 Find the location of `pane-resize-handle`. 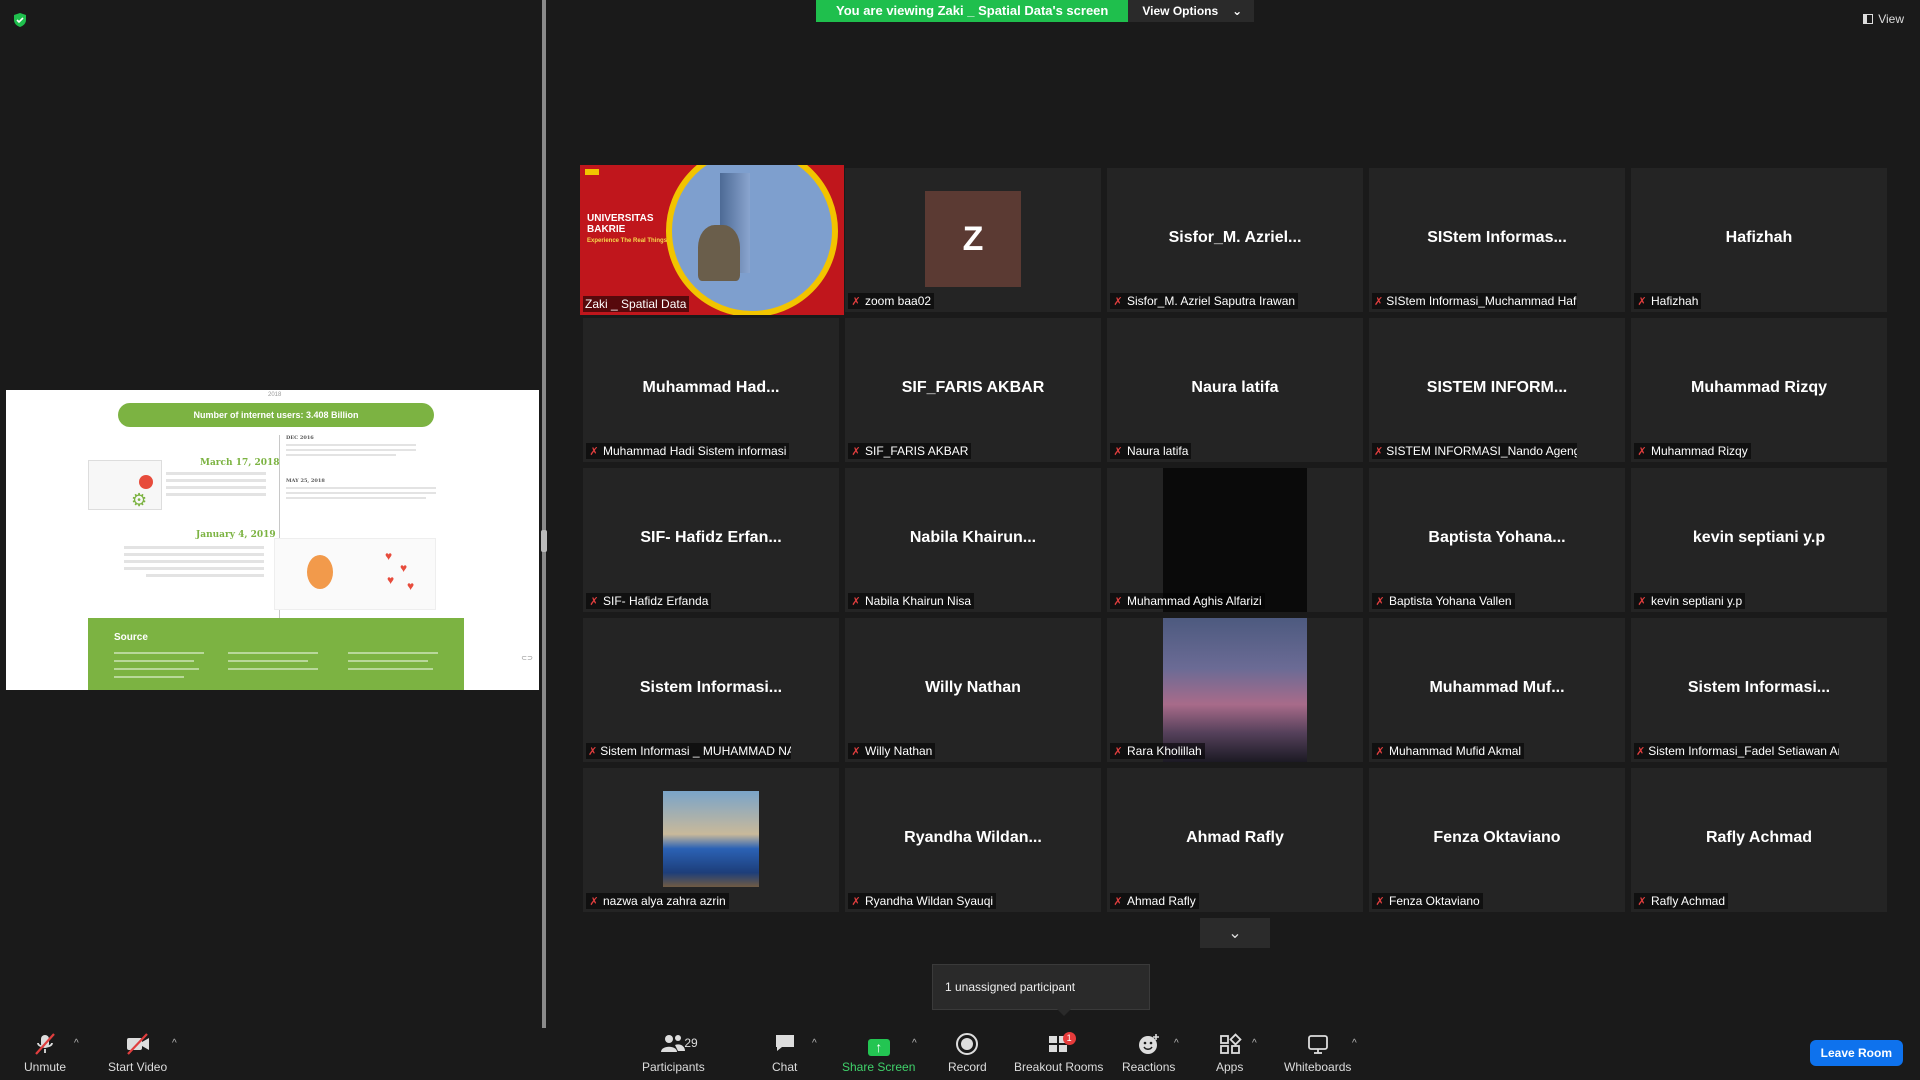

pane-resize-handle is located at coordinates (544, 541).